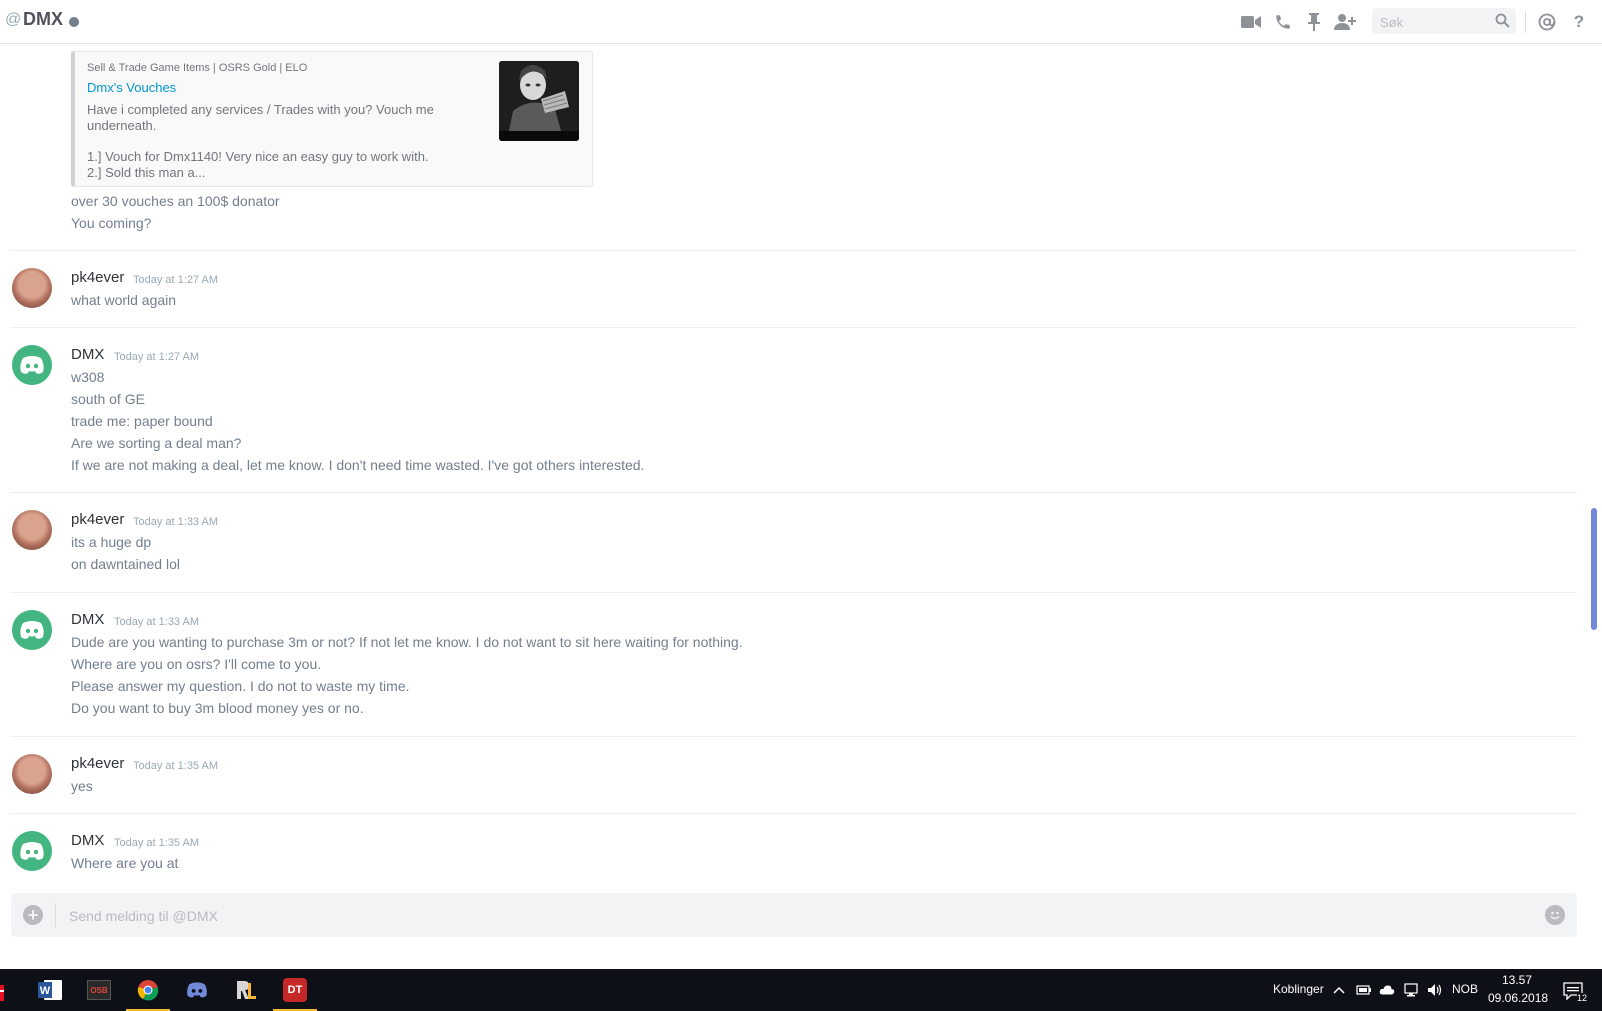  What do you see at coordinates (769, 916) in the screenshot?
I see `message-input` at bounding box center [769, 916].